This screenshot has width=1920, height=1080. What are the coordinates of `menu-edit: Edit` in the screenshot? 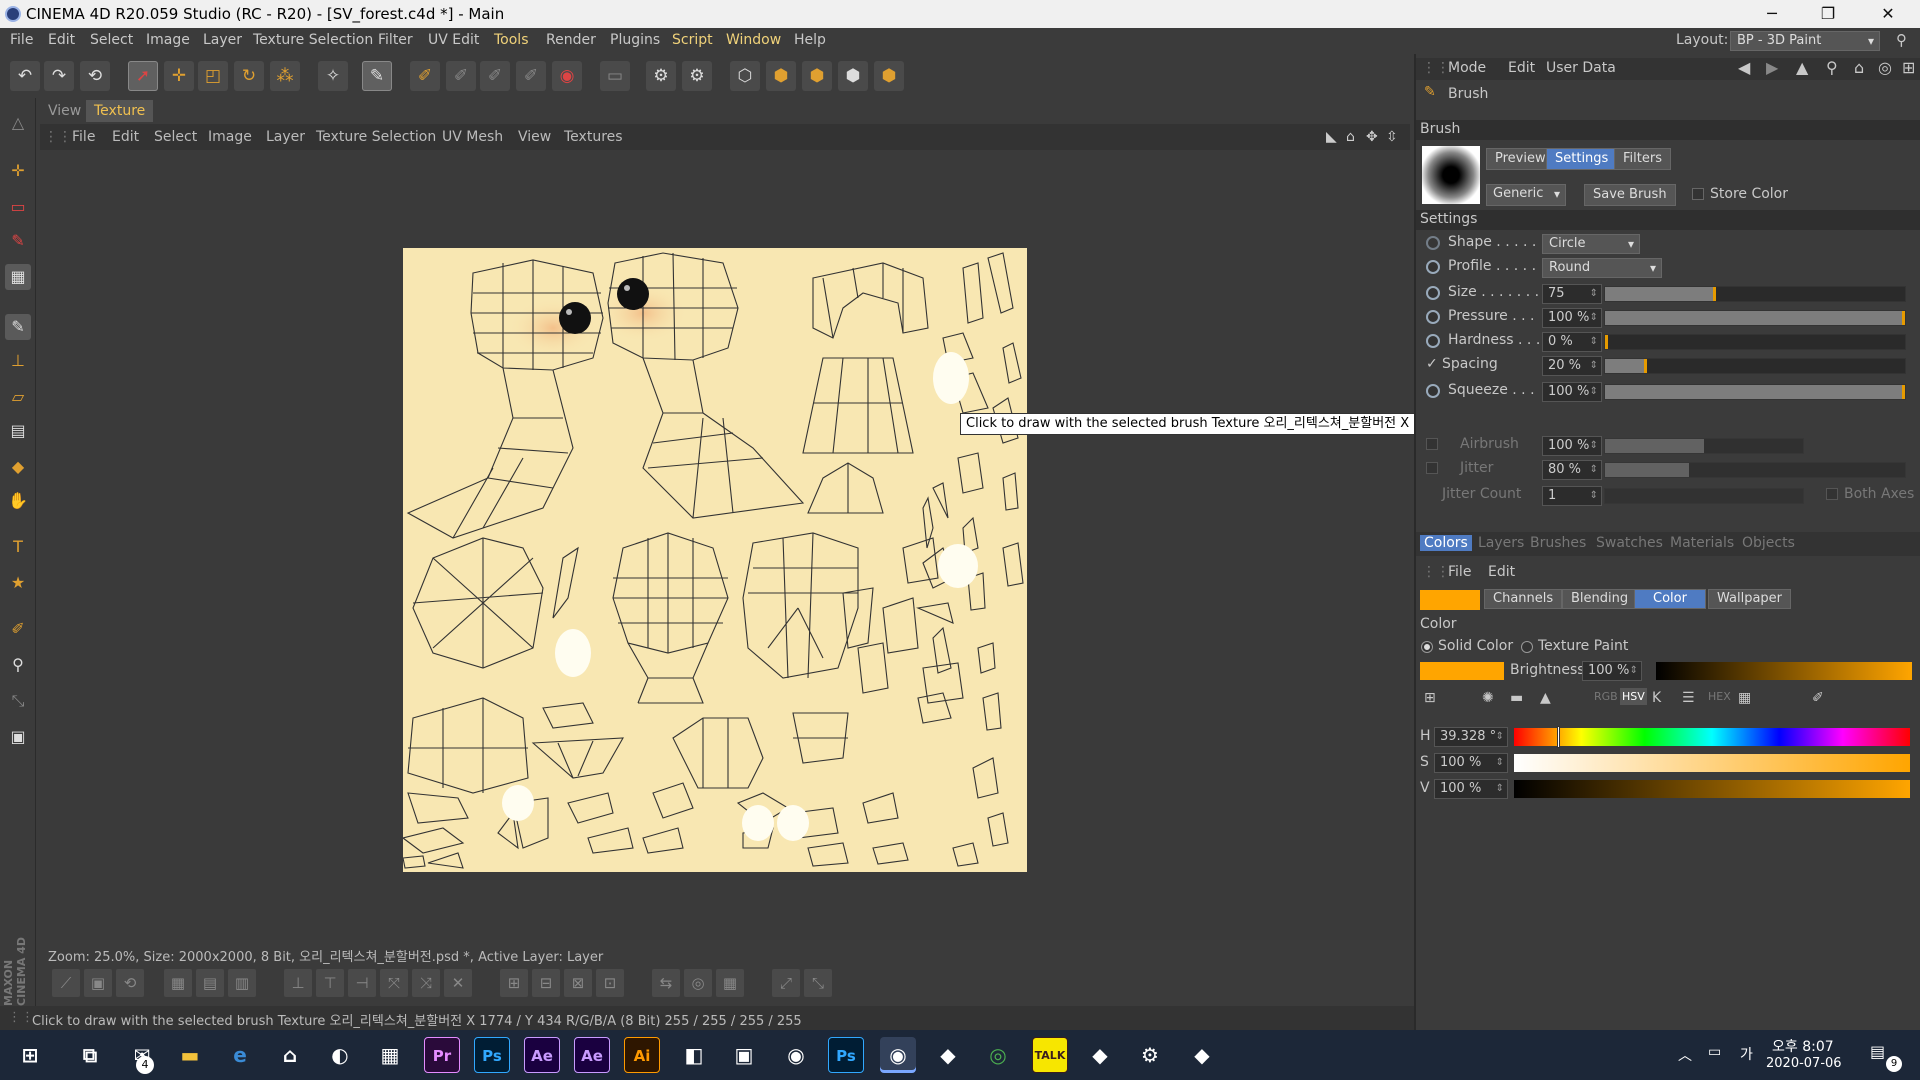 It's located at (61, 40).